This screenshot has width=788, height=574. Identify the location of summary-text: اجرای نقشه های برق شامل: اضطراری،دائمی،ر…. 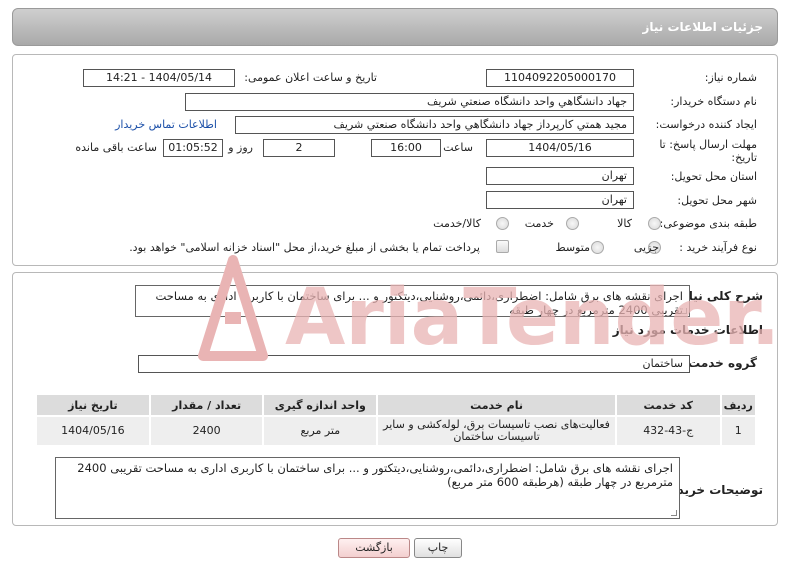
(419, 303).